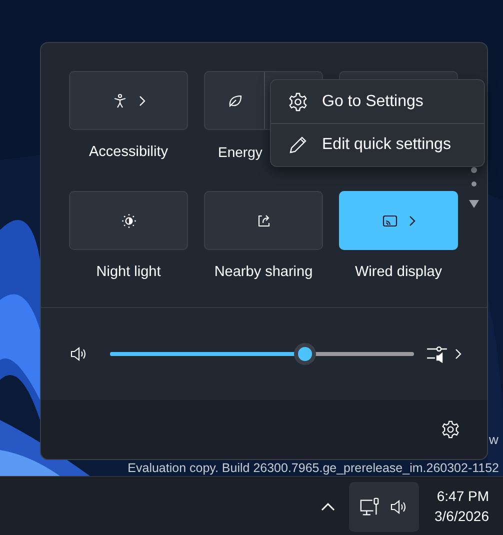 Image resolution: width=503 pixels, height=535 pixels. Describe the element at coordinates (128, 272) in the screenshot. I see `tile-label: Night light` at that location.